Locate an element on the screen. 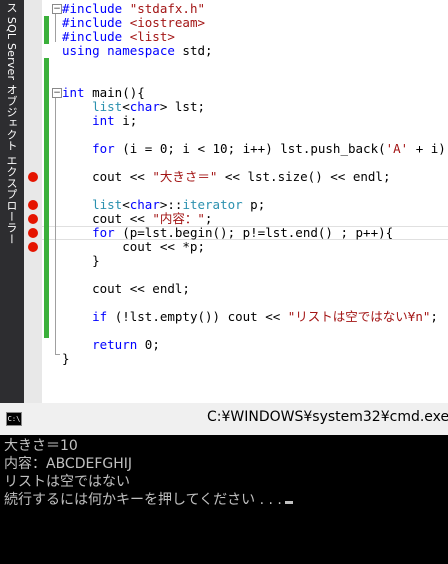  code-text: cout << endl; is located at coordinates (126, 288).